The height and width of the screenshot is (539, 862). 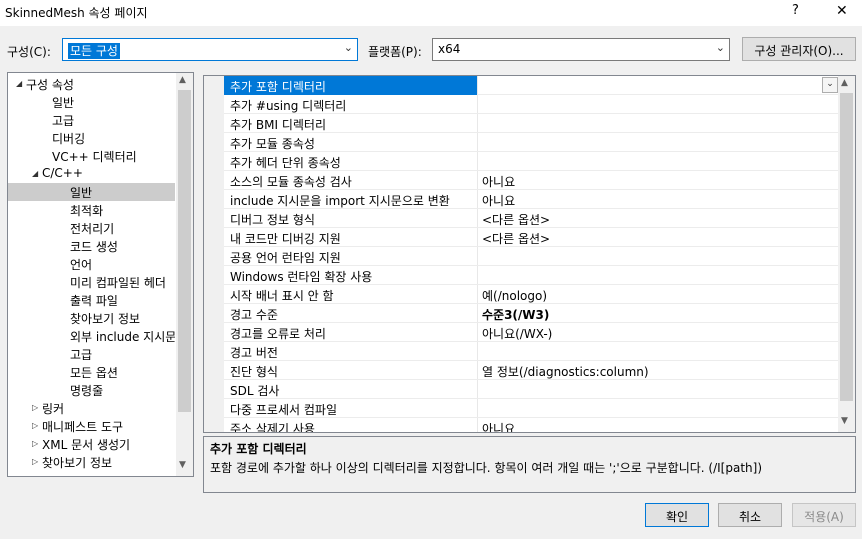 What do you see at coordinates (91, 156) in the screenshot?
I see `tree-item: VC++ 디렉터리` at bounding box center [91, 156].